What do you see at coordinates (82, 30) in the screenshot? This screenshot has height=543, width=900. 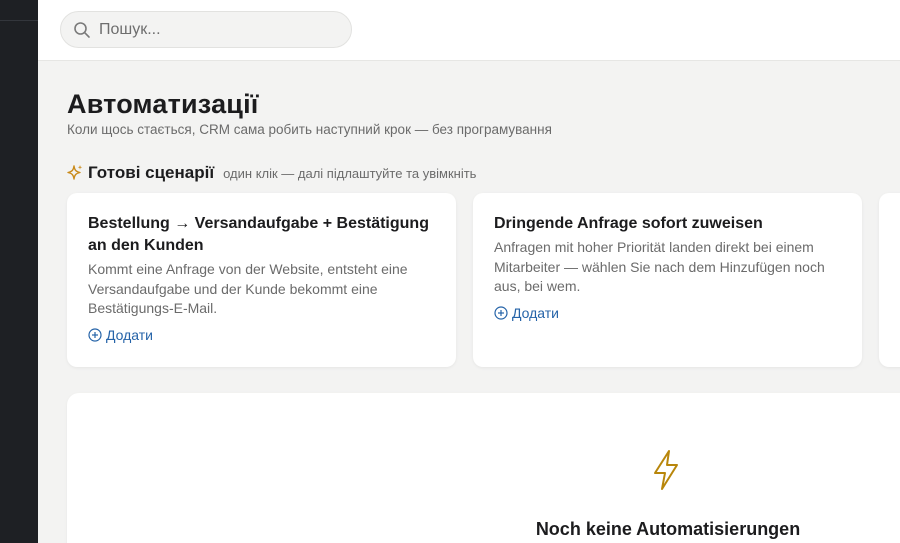 I see `search-icon` at bounding box center [82, 30].